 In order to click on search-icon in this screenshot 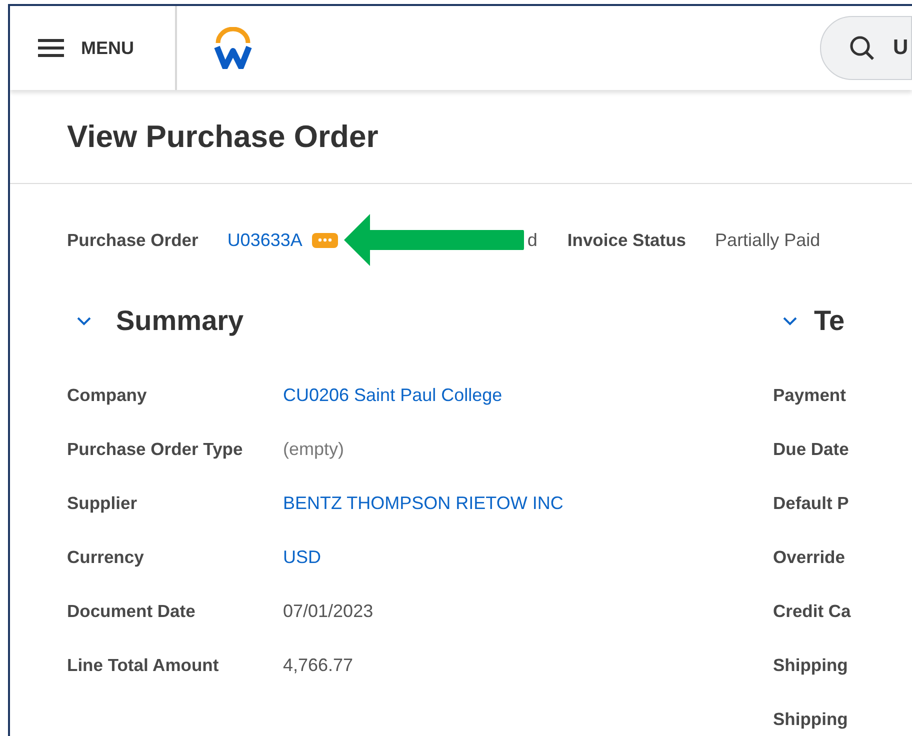, I will do `click(862, 48)`.